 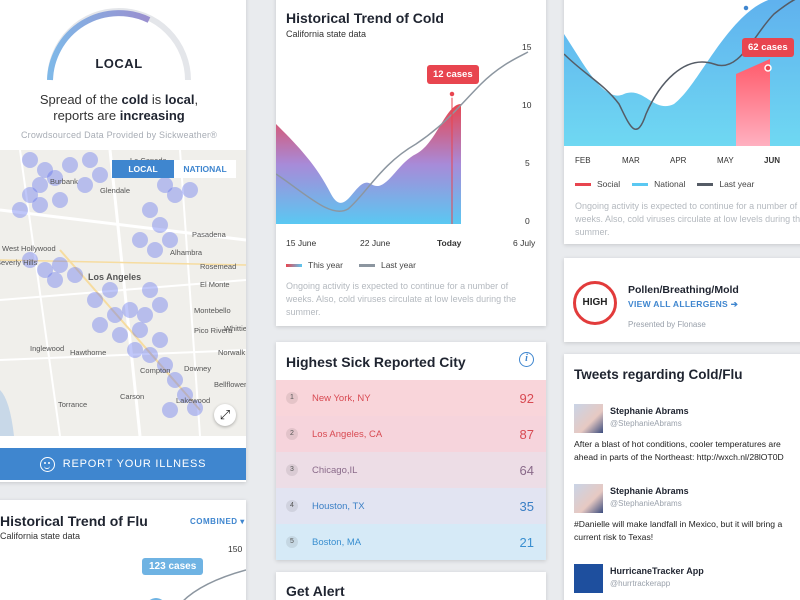 What do you see at coordinates (155, 370) in the screenshot?
I see `map-place-label: Compton` at bounding box center [155, 370].